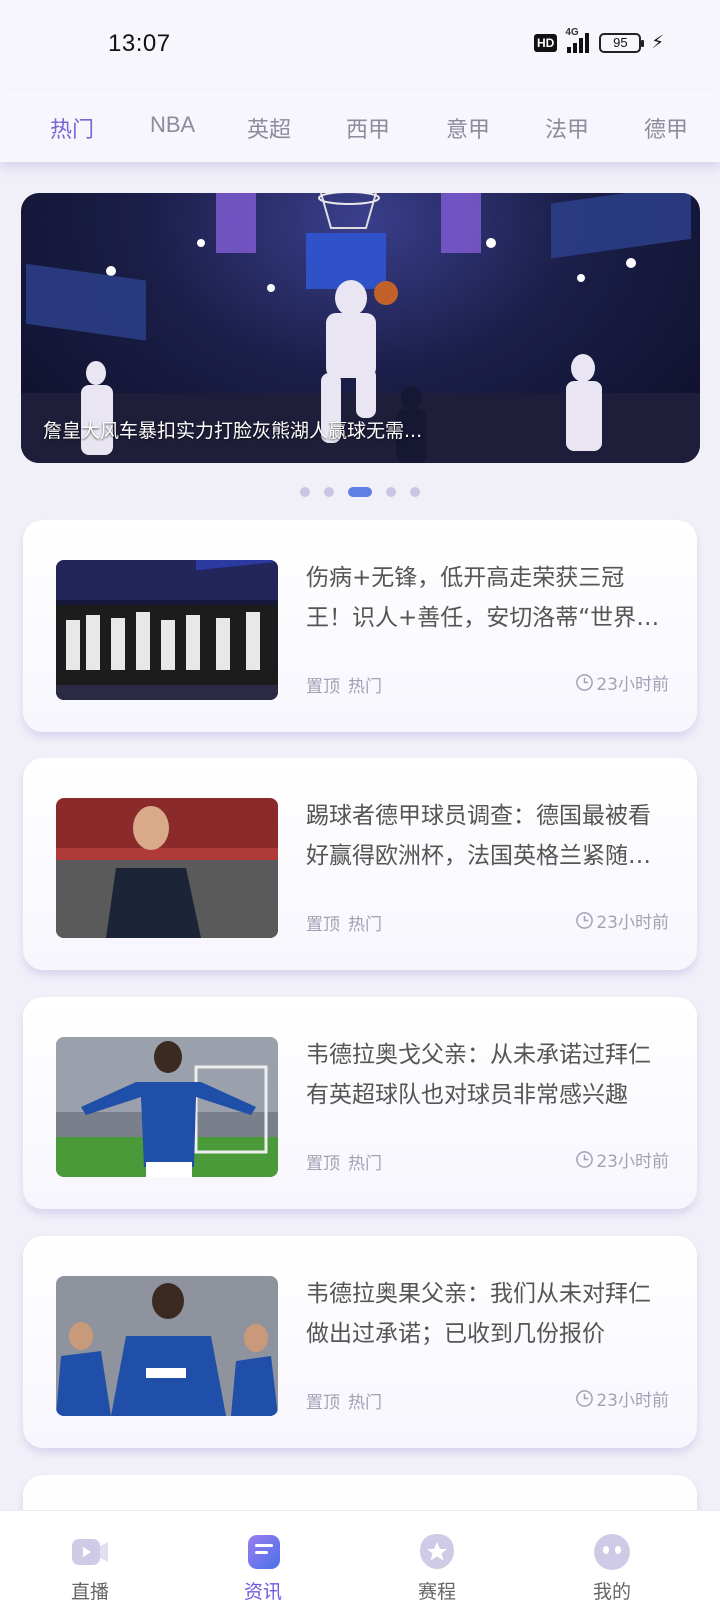 The height and width of the screenshot is (1612, 720). I want to click on battery-icon: 95, so click(622, 42).